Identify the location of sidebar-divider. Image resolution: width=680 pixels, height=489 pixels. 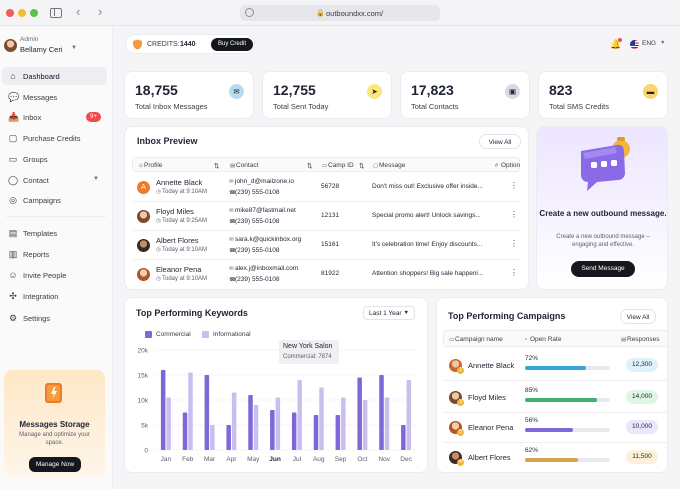
(56, 216).